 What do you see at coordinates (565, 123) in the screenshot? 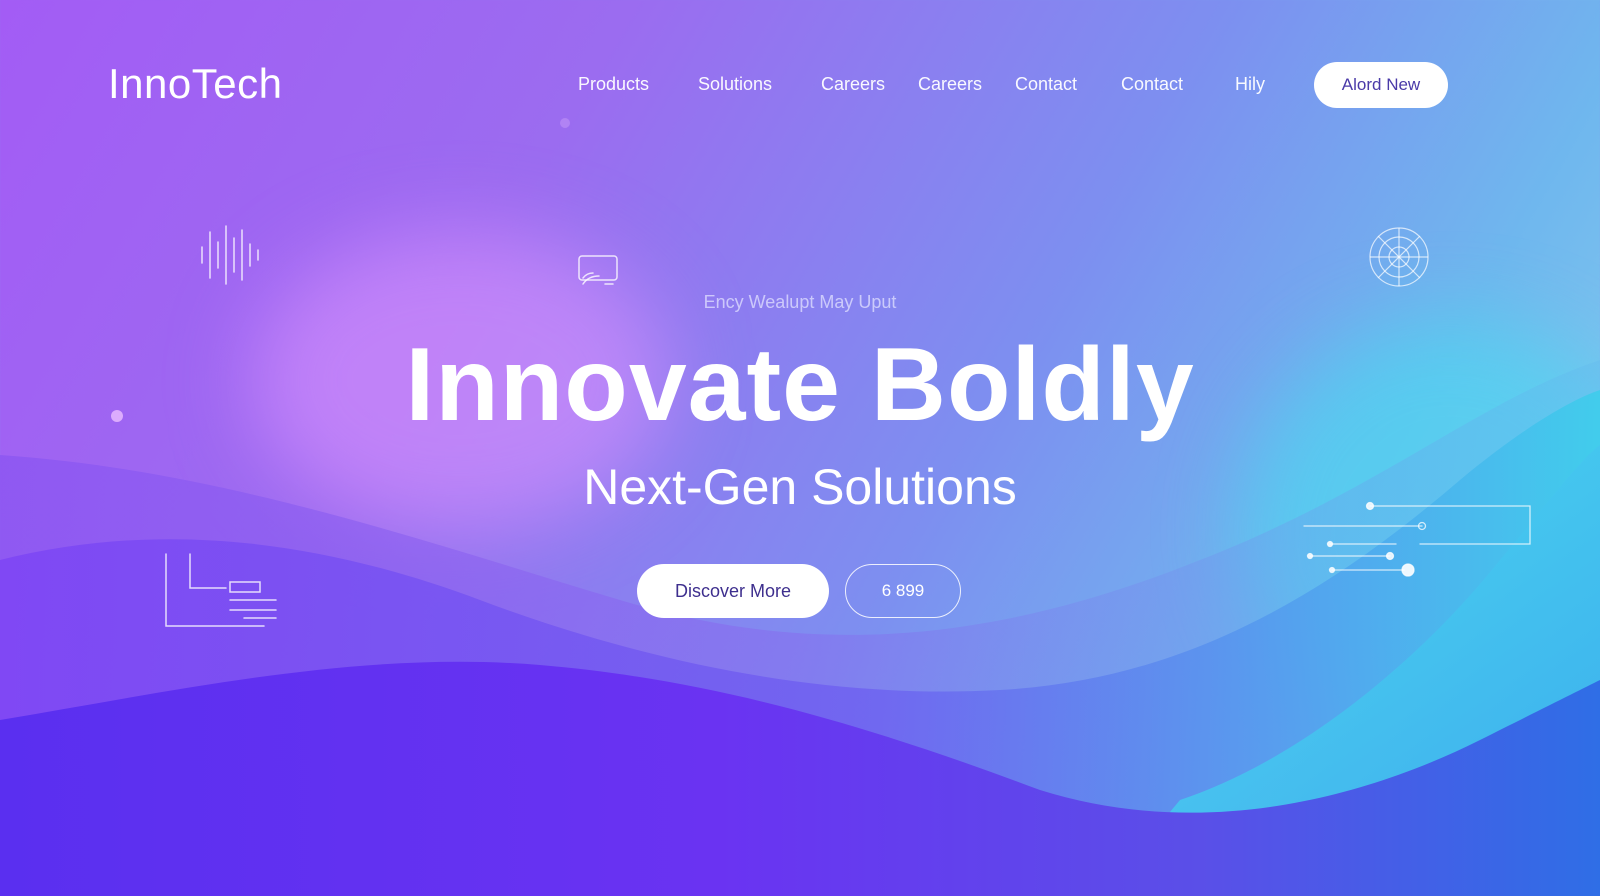
I see `decor-dot` at bounding box center [565, 123].